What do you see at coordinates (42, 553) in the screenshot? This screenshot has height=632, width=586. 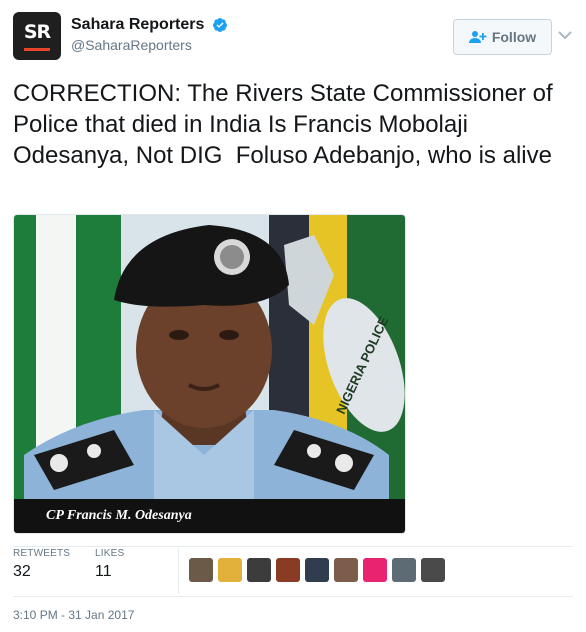 I see `retweets-label: RETWEETS` at bounding box center [42, 553].